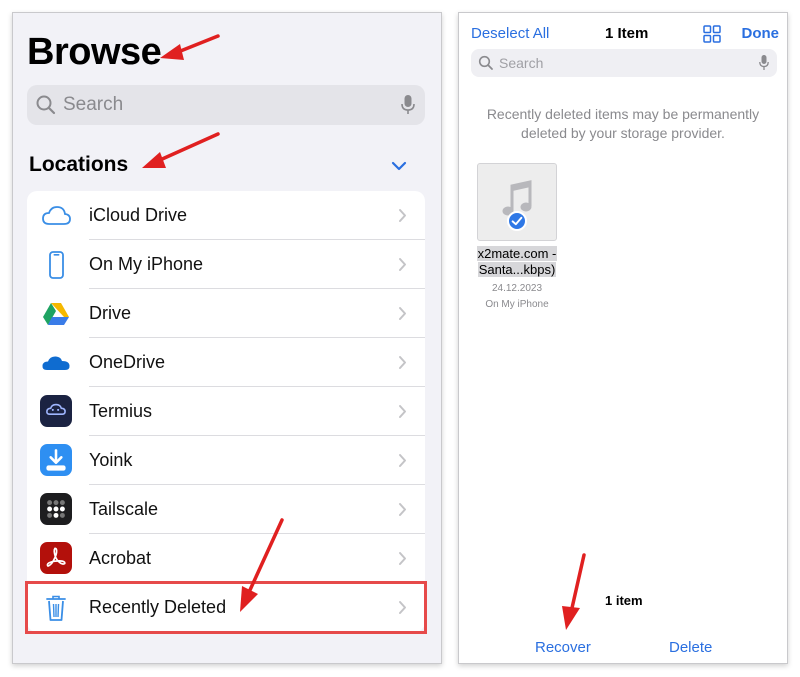 Image resolution: width=800 pixels, height=677 pixels. Describe the element at coordinates (627, 33) in the screenshot. I see `selection-title: 1 Item` at that location.